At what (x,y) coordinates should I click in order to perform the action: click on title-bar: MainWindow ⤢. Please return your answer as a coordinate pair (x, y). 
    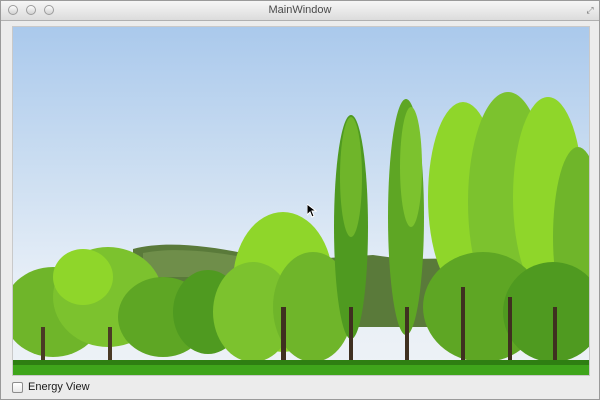
    Looking at the image, I should click on (300, 11).